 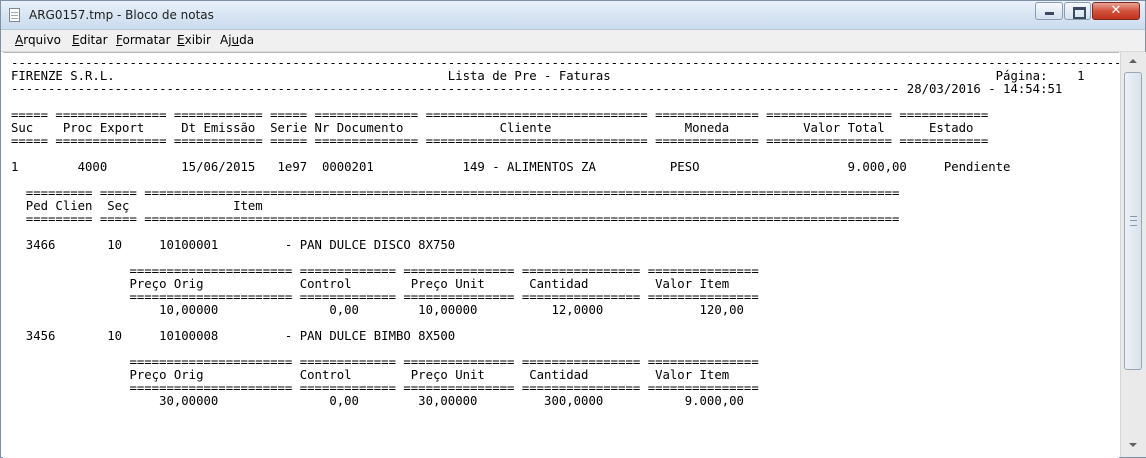 What do you see at coordinates (1133, 61) in the screenshot?
I see `scroll-up-arrow-icon` at bounding box center [1133, 61].